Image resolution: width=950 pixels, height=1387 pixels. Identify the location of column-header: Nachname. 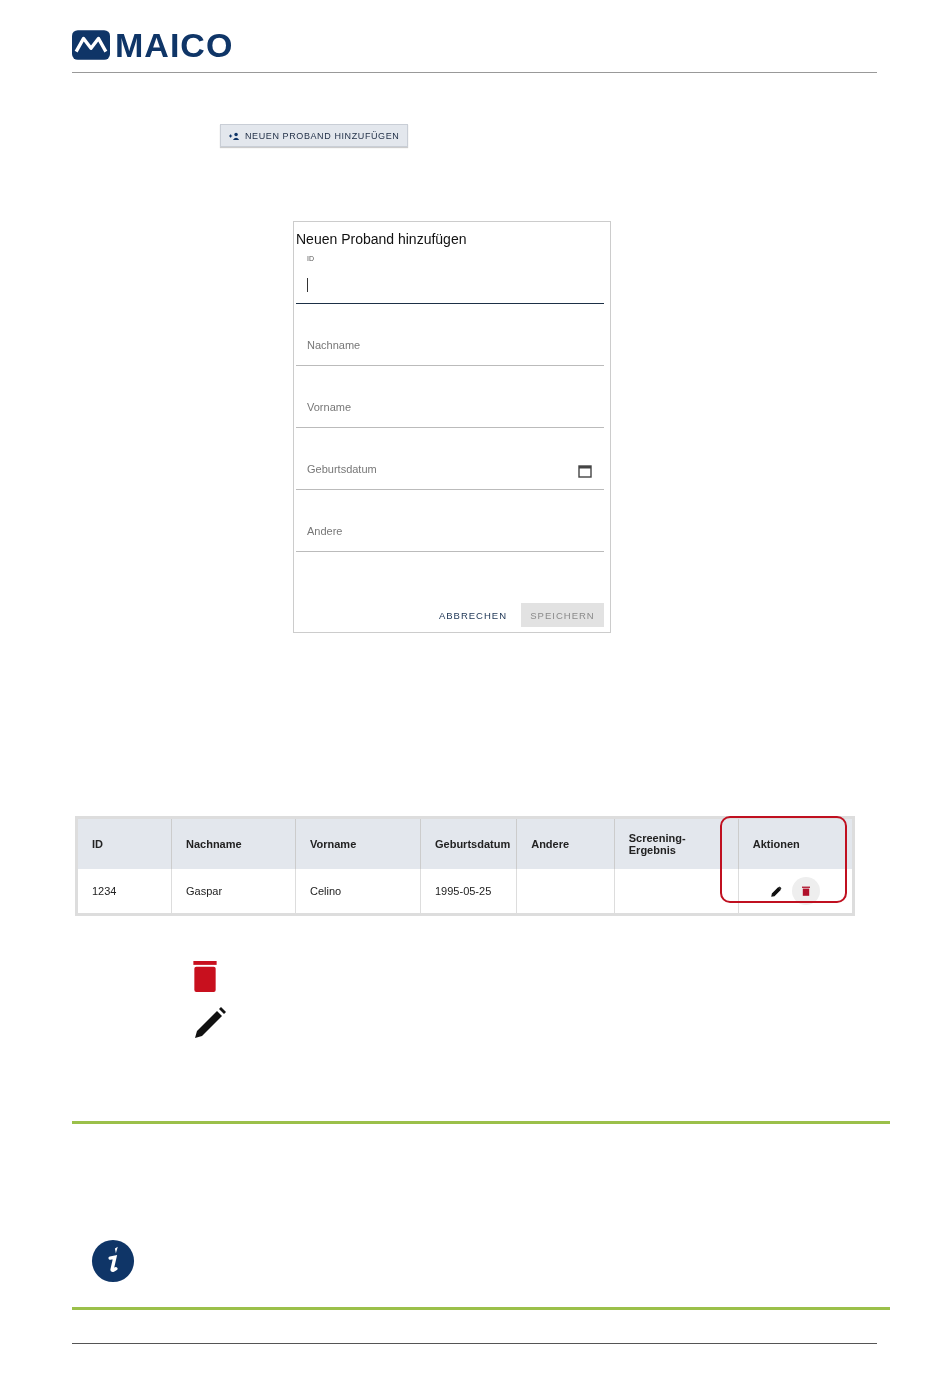
(233, 843).